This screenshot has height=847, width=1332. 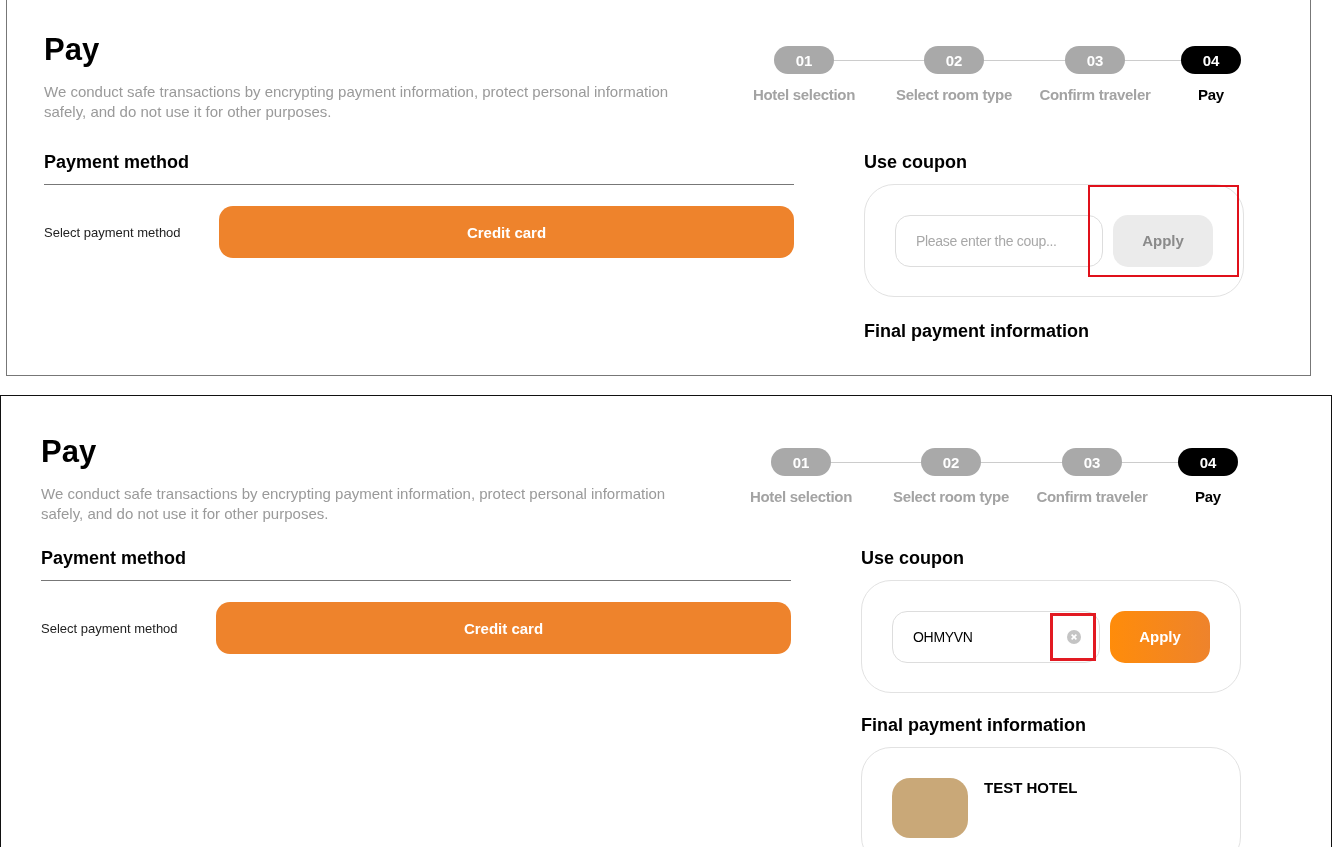 I want to click on coupon-input-field: OHMYVN, so click(x=996, y=636).